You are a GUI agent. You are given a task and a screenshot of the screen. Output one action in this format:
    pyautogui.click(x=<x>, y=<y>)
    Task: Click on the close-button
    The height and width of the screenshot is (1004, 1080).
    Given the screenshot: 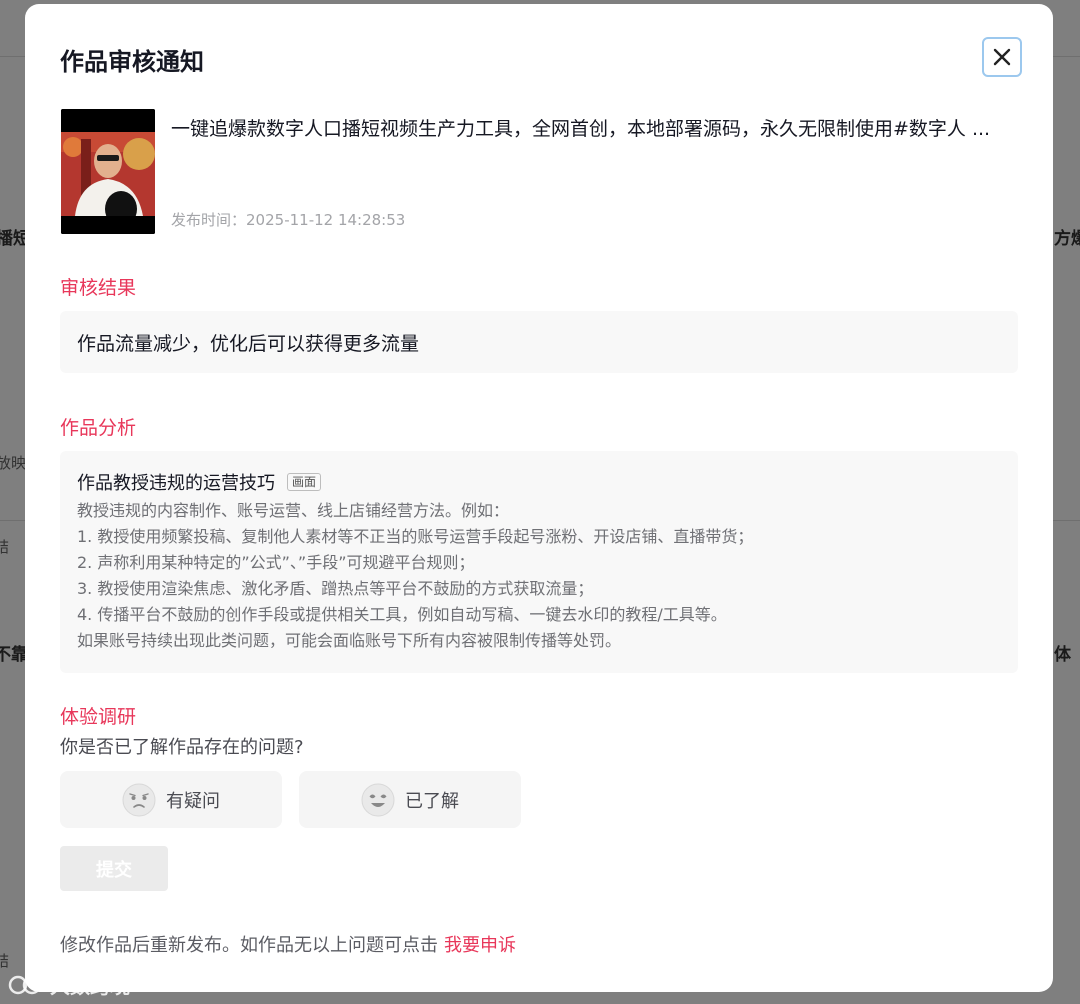 What is the action you would take?
    pyautogui.click(x=1002, y=57)
    